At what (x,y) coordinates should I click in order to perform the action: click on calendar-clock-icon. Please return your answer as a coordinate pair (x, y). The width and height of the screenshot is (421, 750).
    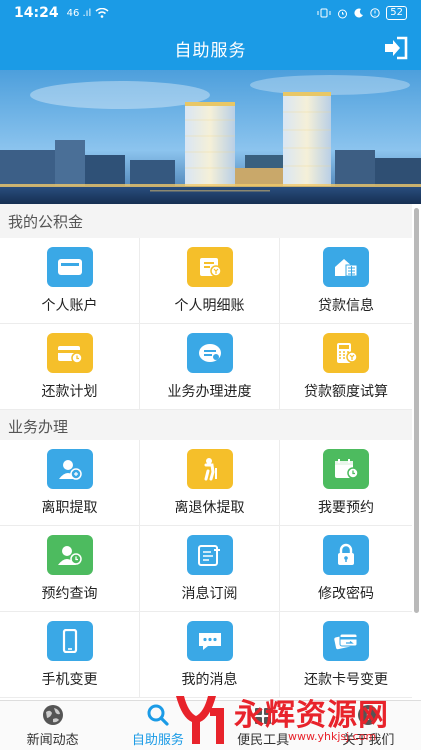
    Looking at the image, I should click on (346, 468).